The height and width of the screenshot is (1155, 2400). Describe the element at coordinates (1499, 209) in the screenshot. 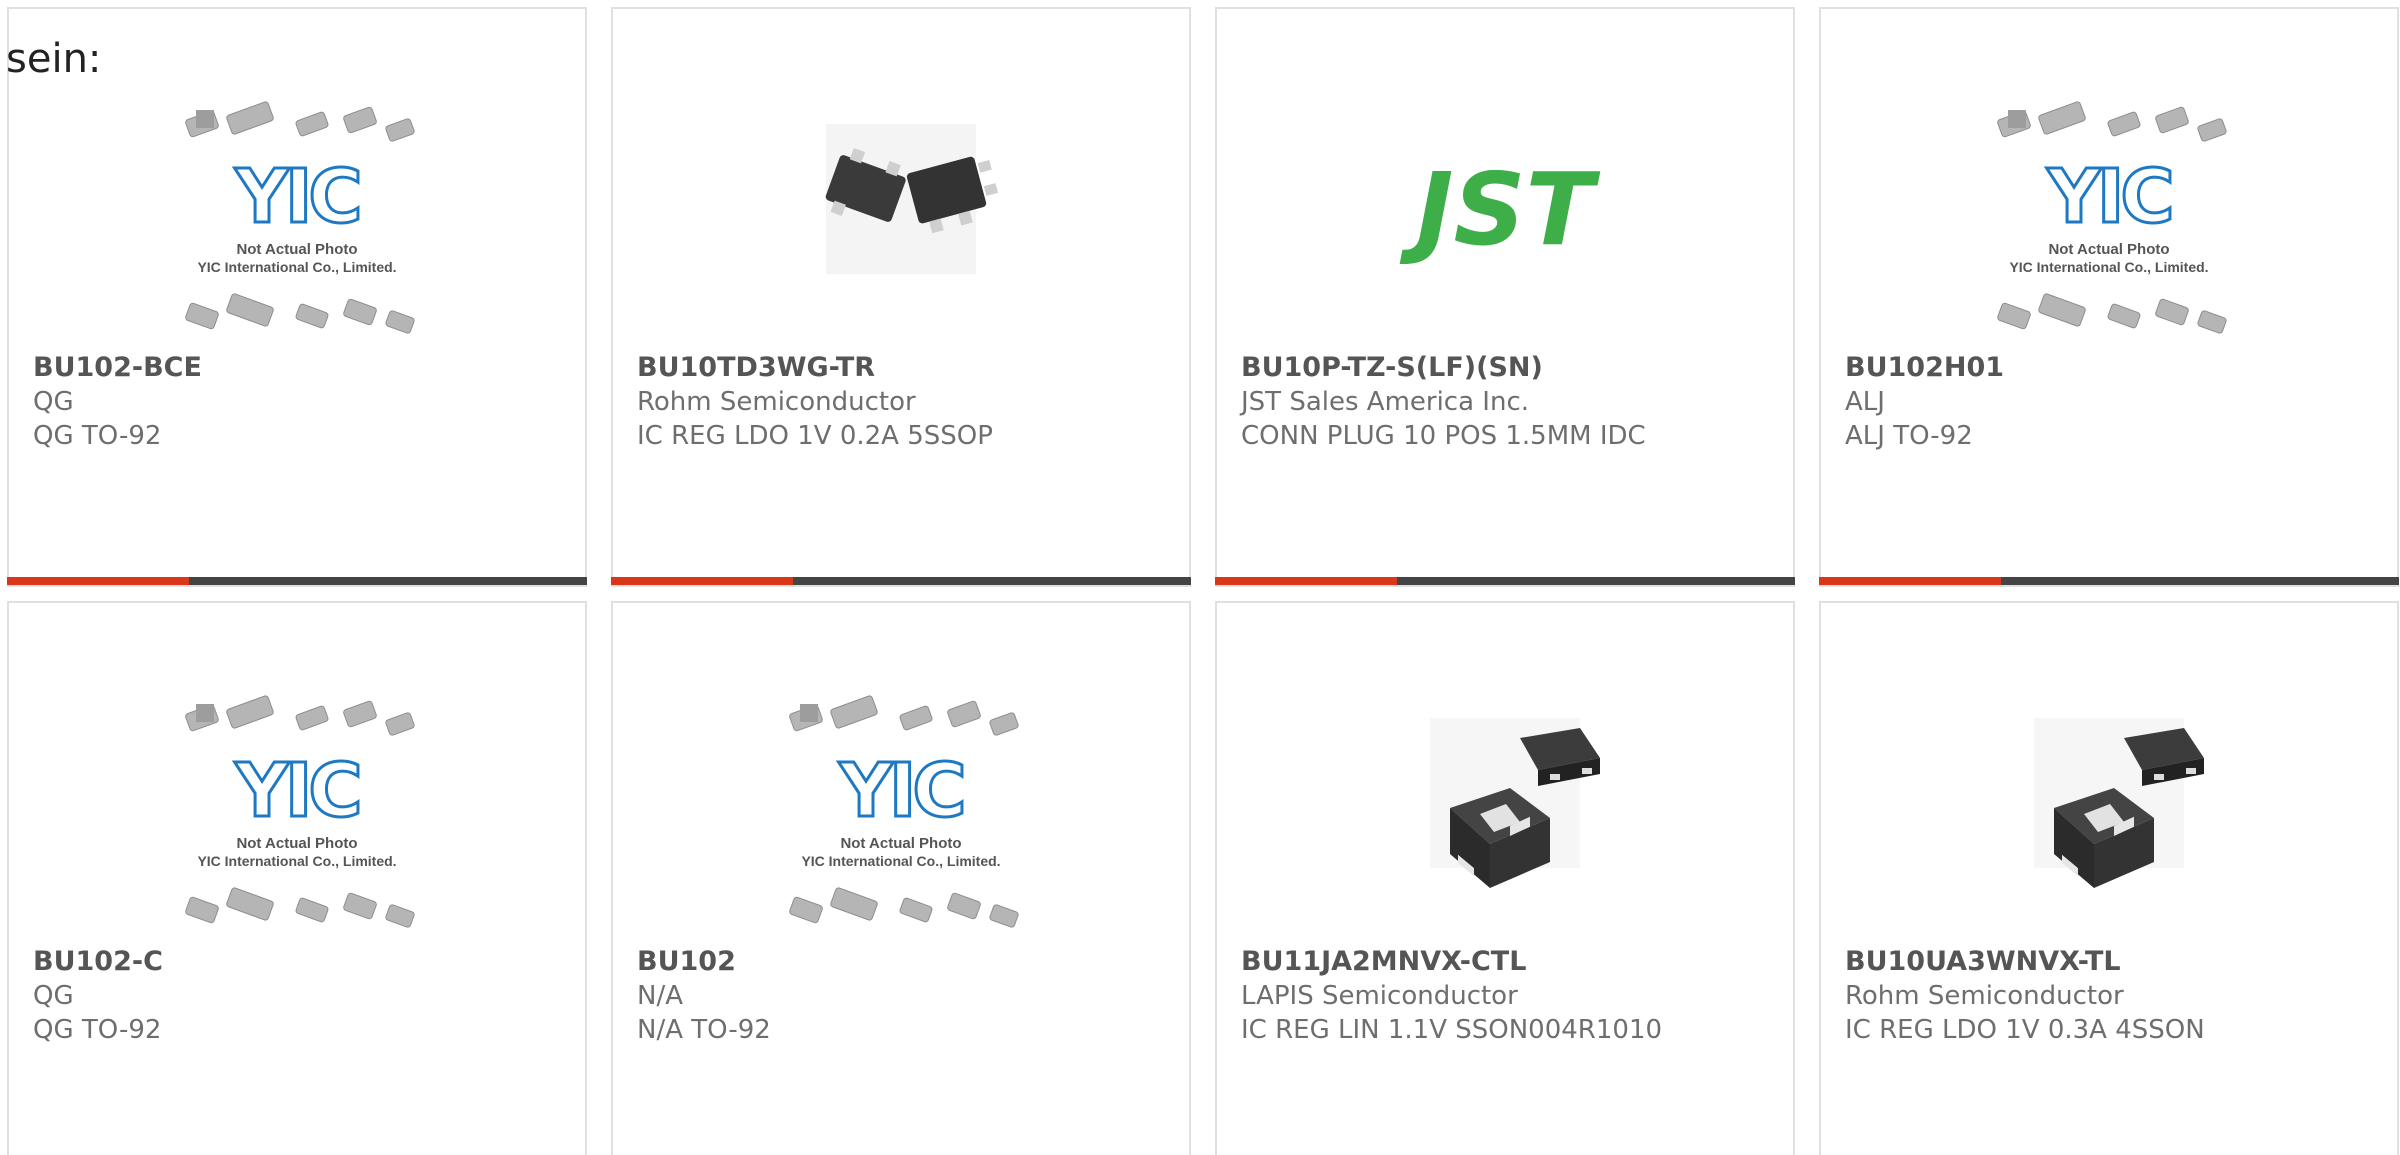

I see `jst-logo-text: JST` at that location.